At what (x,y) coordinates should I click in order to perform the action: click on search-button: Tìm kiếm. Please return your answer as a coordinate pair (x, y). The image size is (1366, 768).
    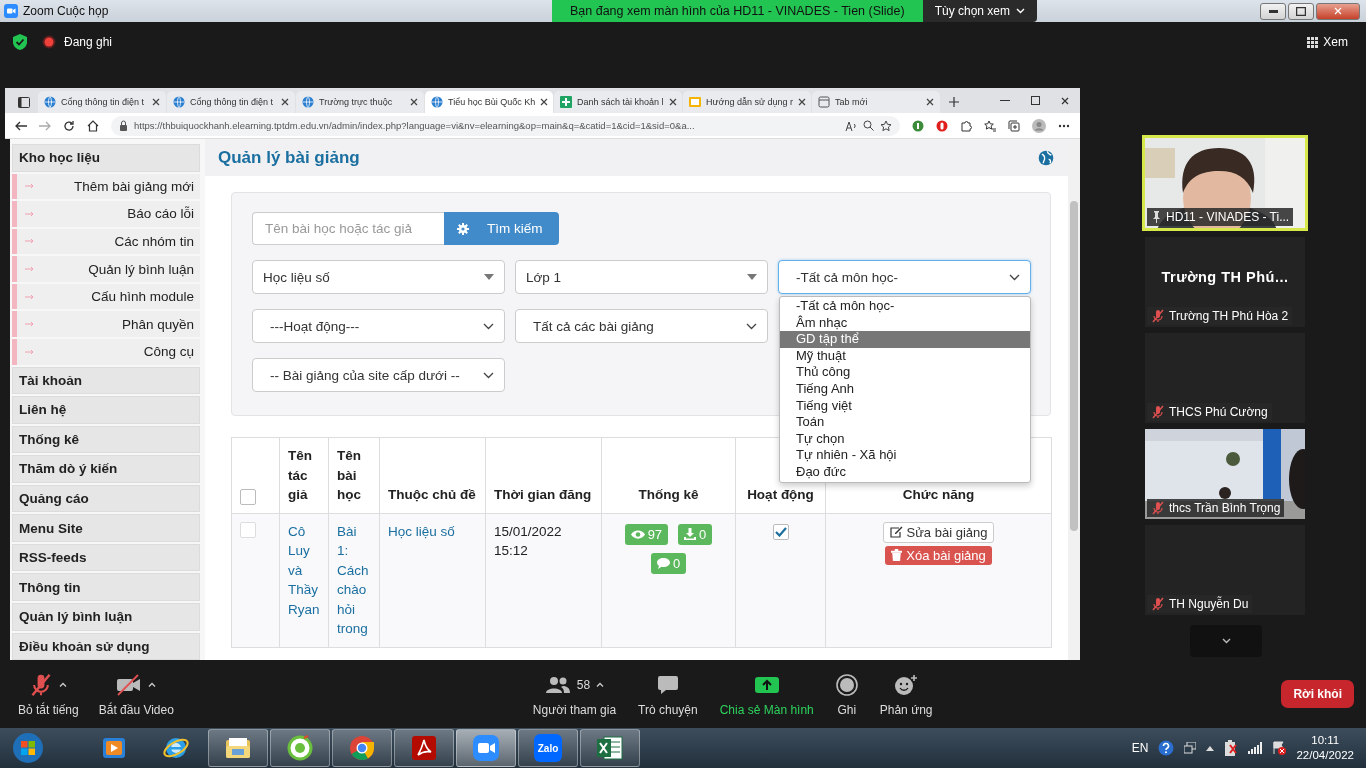
    Looking at the image, I should click on (501, 228).